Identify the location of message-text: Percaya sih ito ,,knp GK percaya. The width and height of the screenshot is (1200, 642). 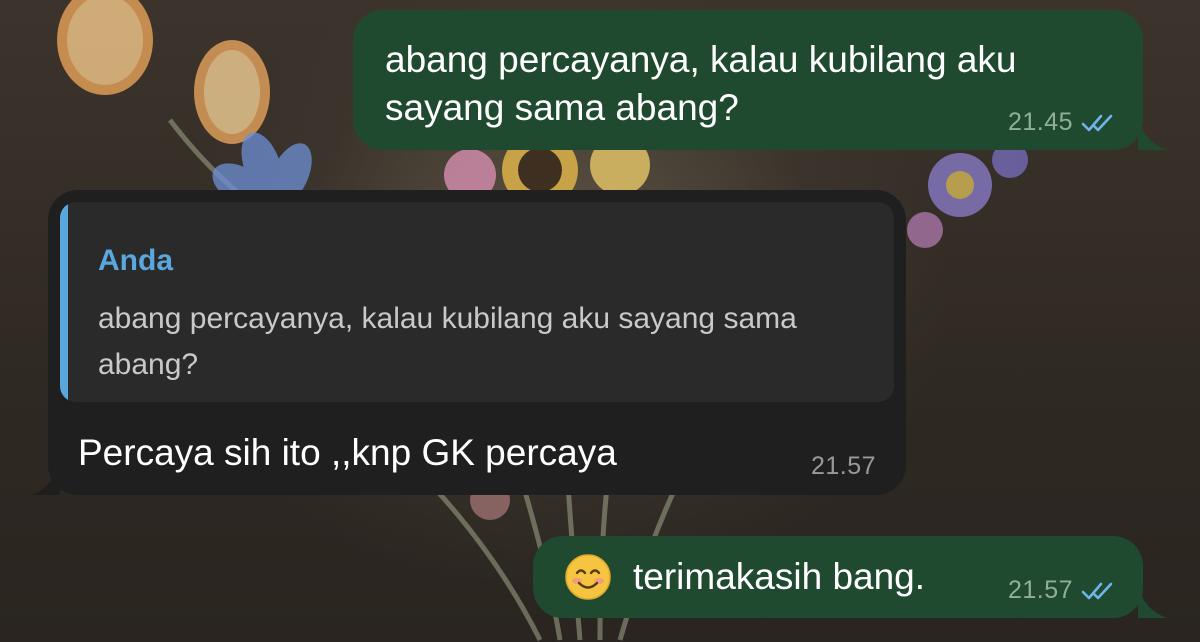
(347, 452).